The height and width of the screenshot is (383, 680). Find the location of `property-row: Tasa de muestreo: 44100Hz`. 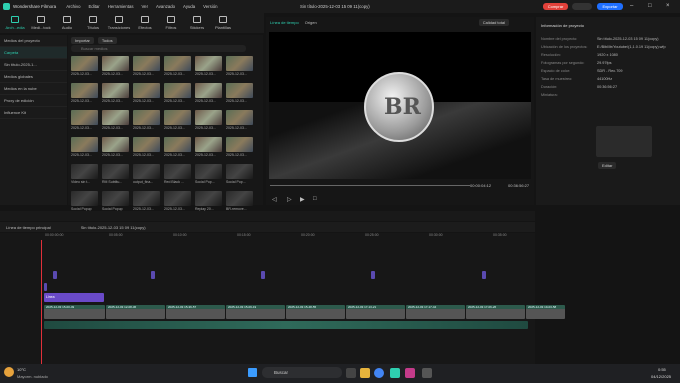

property-row: Tasa de muestreo: 44100Hz is located at coordinates (608, 79).